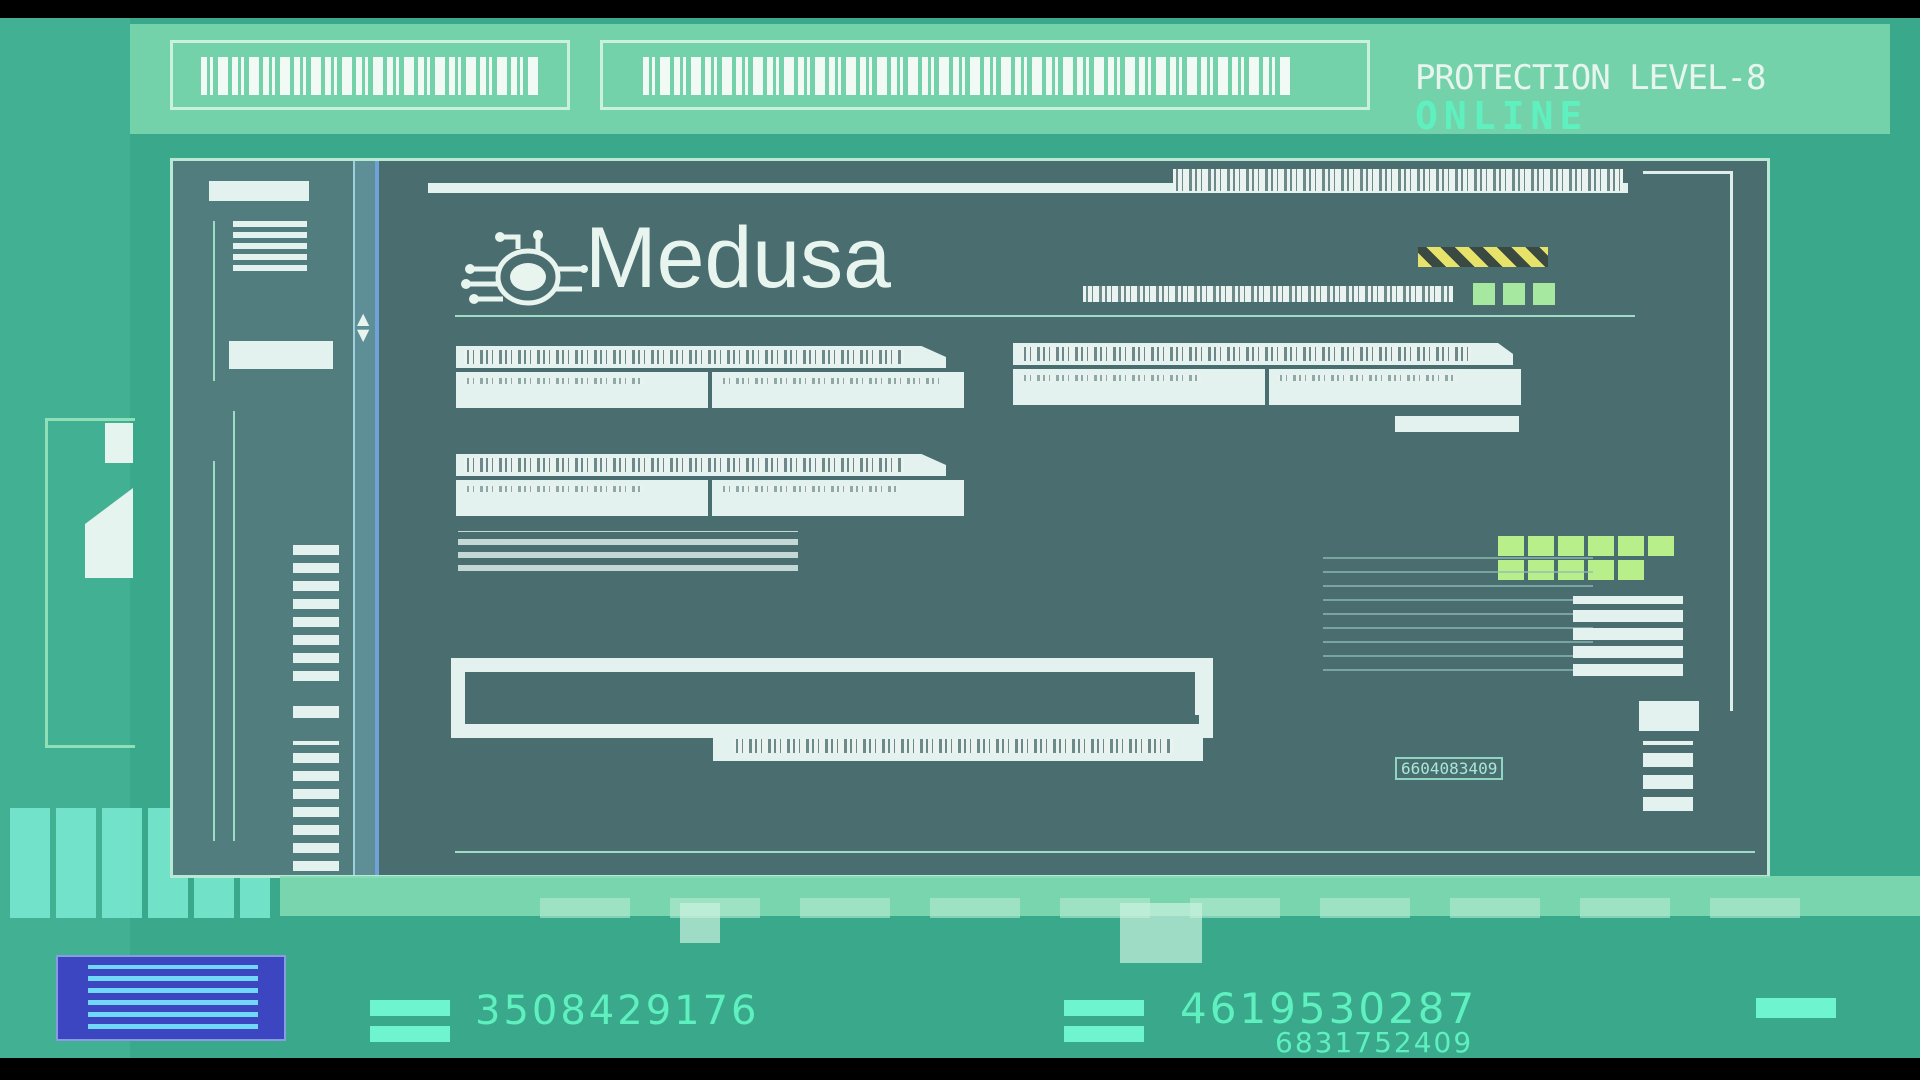  What do you see at coordinates (523, 274) in the screenshot?
I see `circuit-brain-icon` at bounding box center [523, 274].